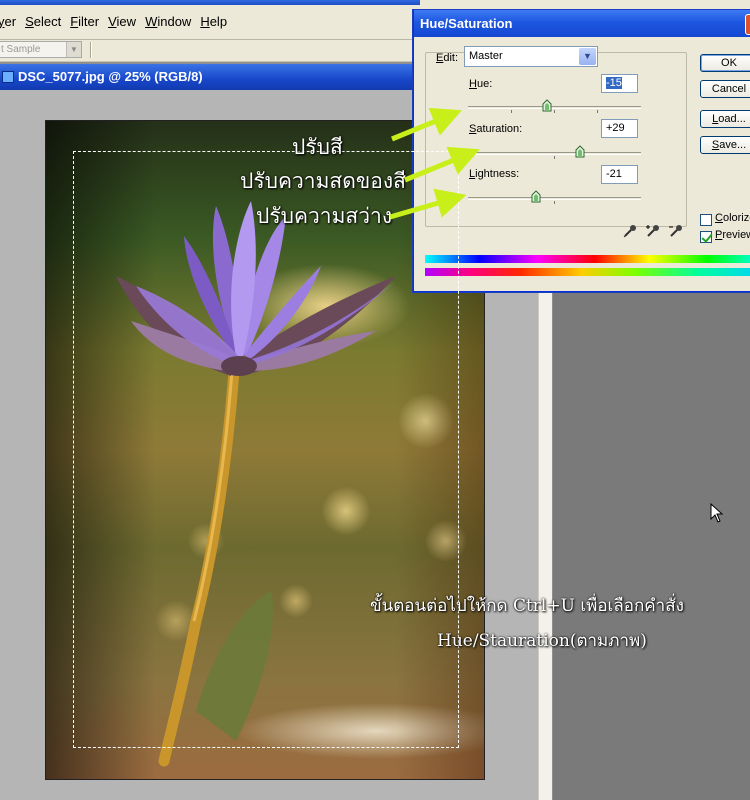  I want to click on edit-label: Edit:, so click(447, 58).